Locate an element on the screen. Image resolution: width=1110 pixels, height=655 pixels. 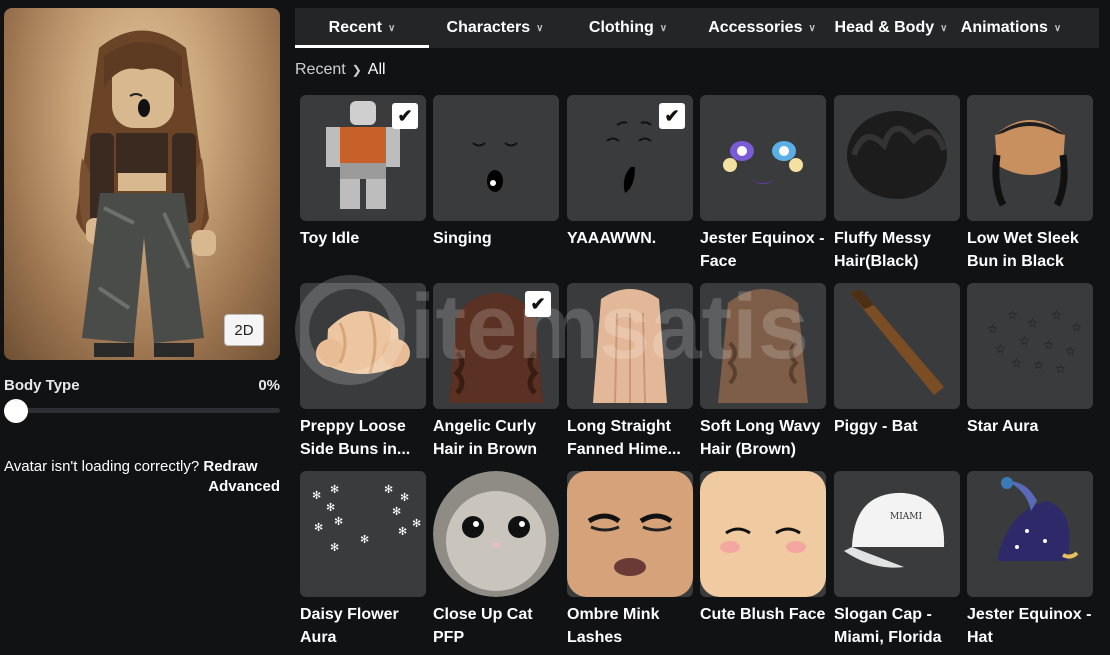
item-name: YAAAWWN. is located at coordinates (612, 238).